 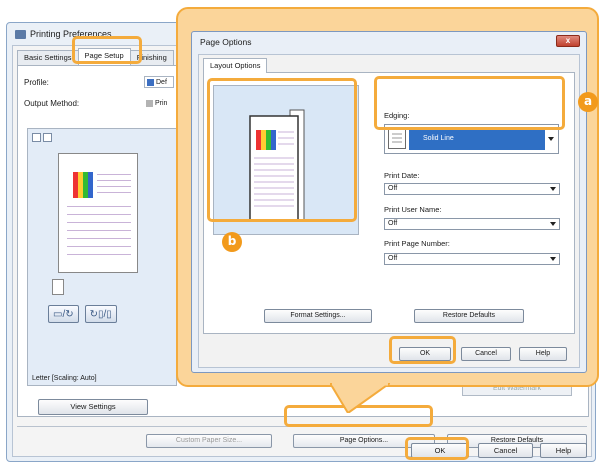 I want to click on ok-button-highlight, so click(x=437, y=448).